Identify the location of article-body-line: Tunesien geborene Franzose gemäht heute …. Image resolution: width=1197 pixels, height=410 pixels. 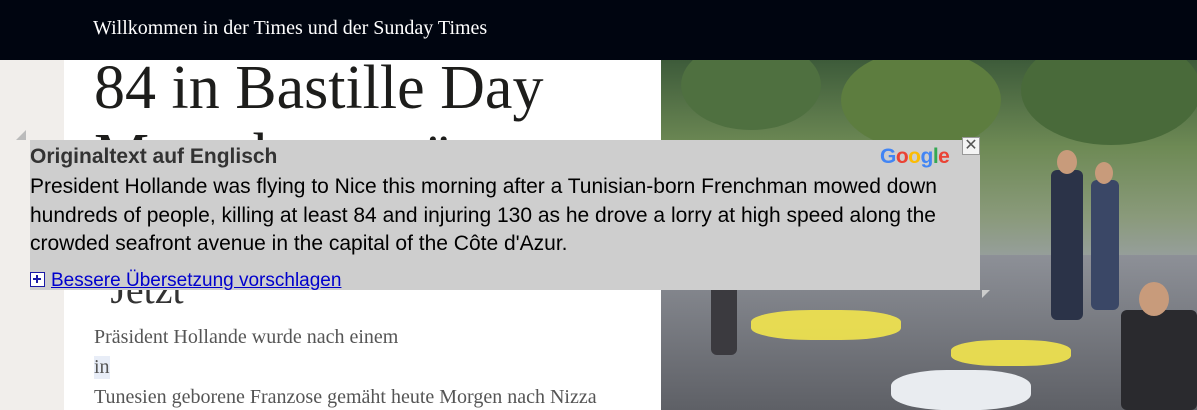
(345, 397).